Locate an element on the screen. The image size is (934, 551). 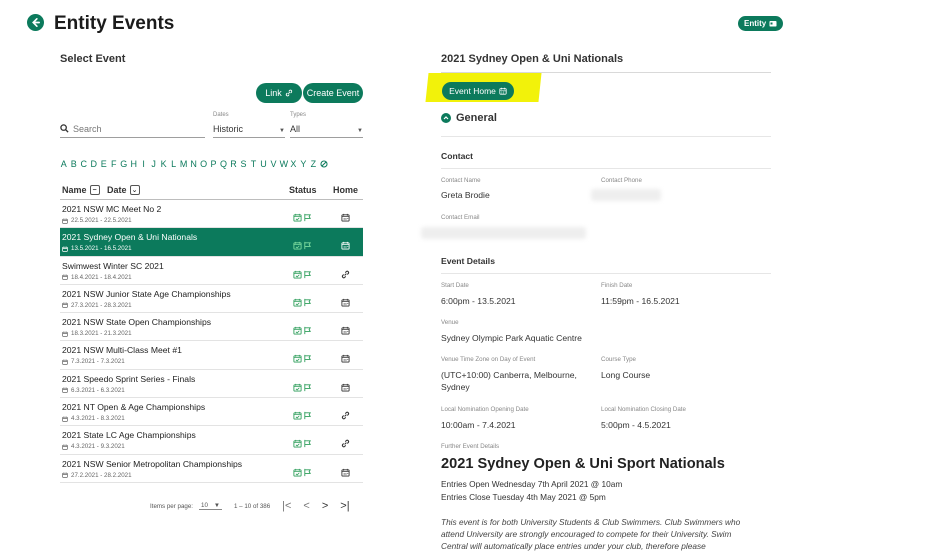
alphabet-letter: I is located at coordinates (144, 164).